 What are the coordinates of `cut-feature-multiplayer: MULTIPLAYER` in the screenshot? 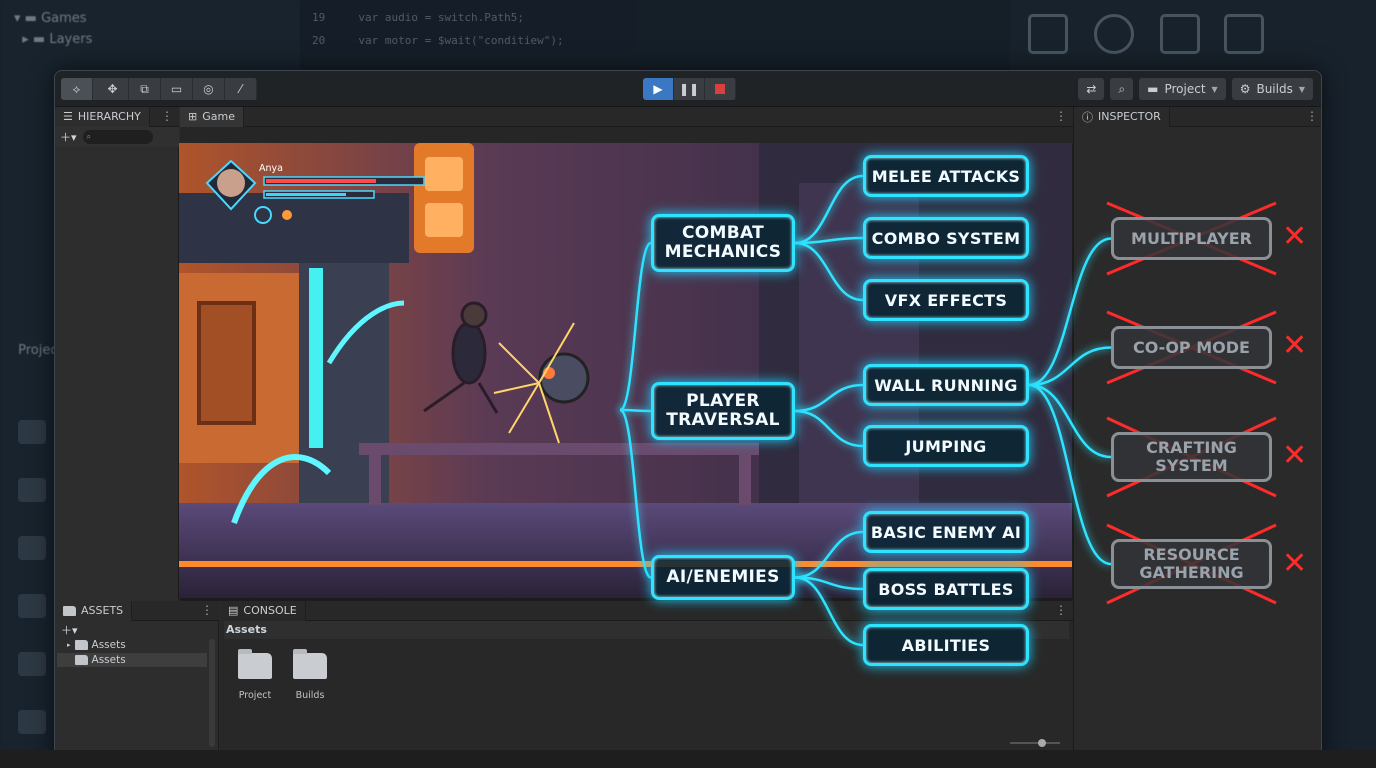 It's located at (1191, 238).